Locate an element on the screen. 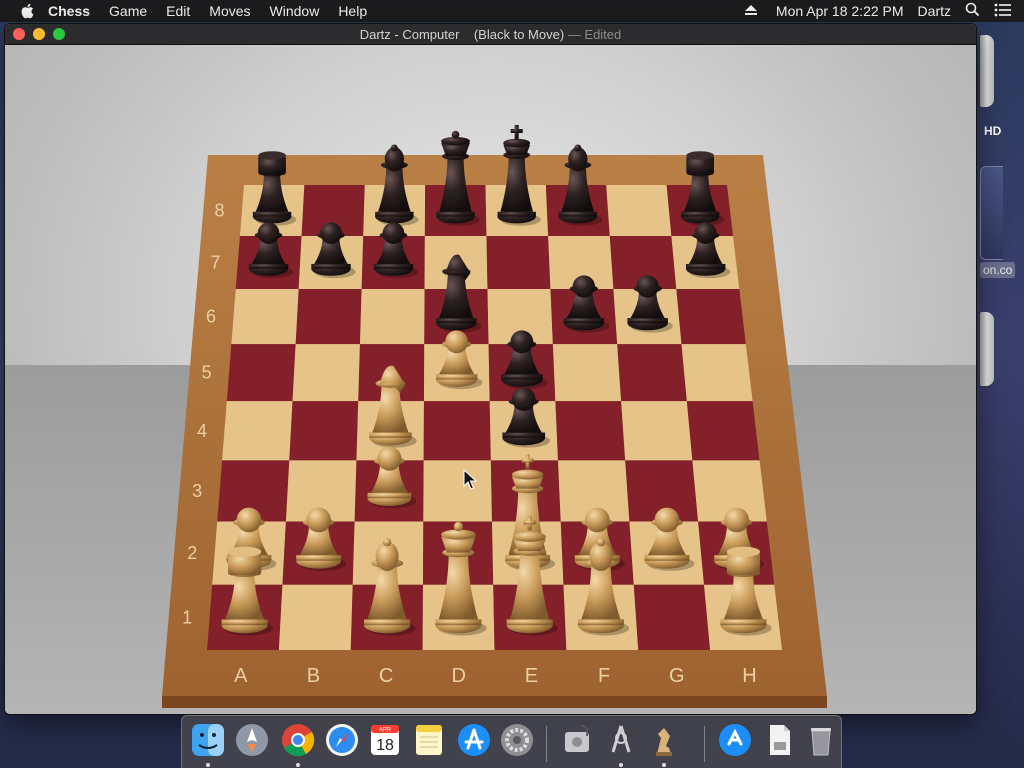 This screenshot has height=768, width=1024. instruments-icon is located at coordinates (621, 743).